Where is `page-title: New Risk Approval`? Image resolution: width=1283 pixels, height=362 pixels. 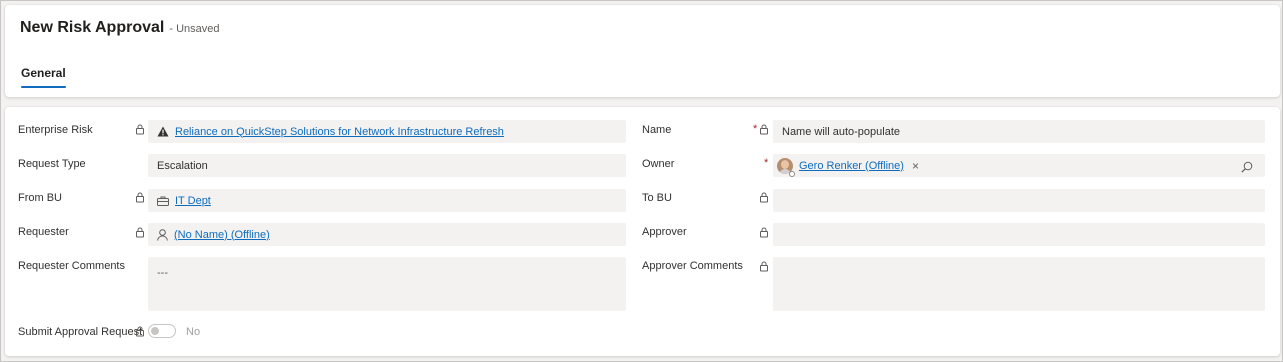 page-title: New Risk Approval is located at coordinates (92, 27).